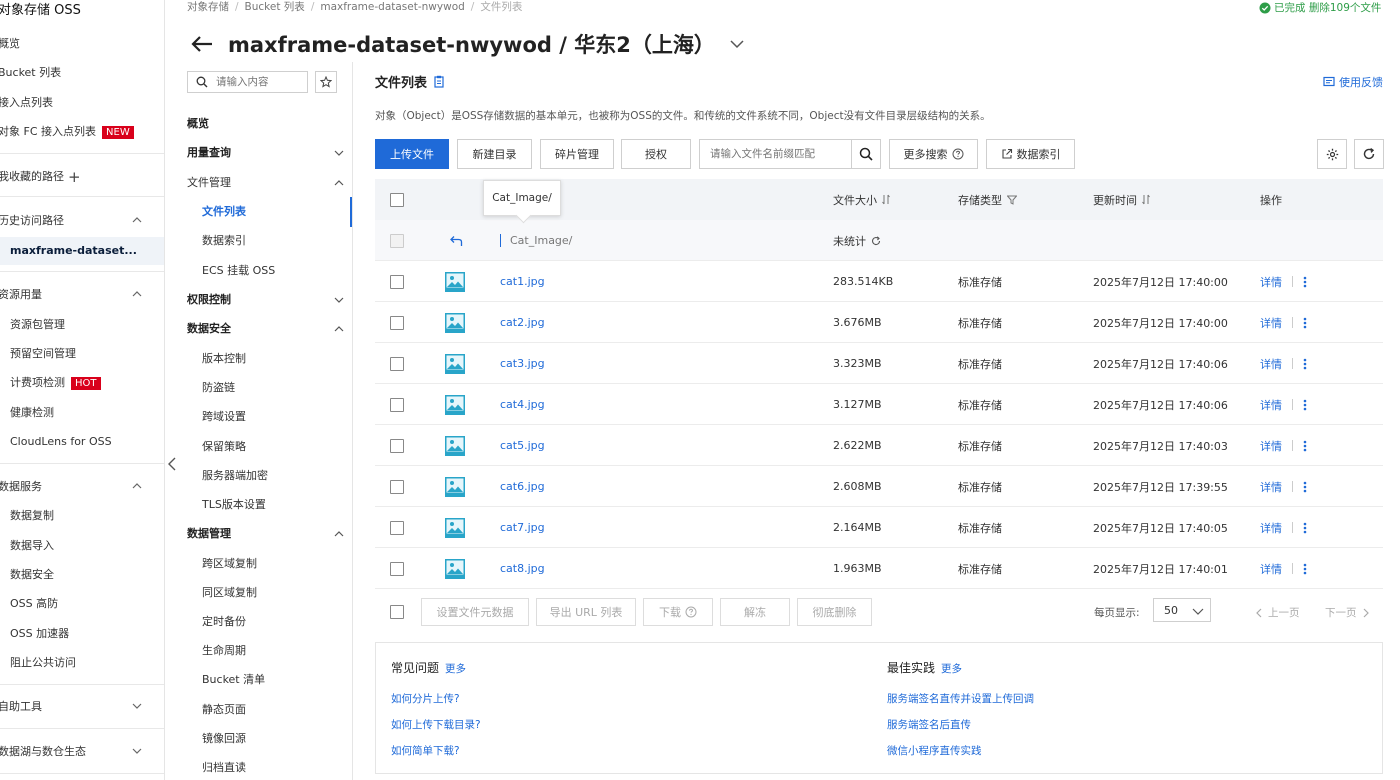  I want to click on file-name-link: cat4.jpg, so click(522, 404).